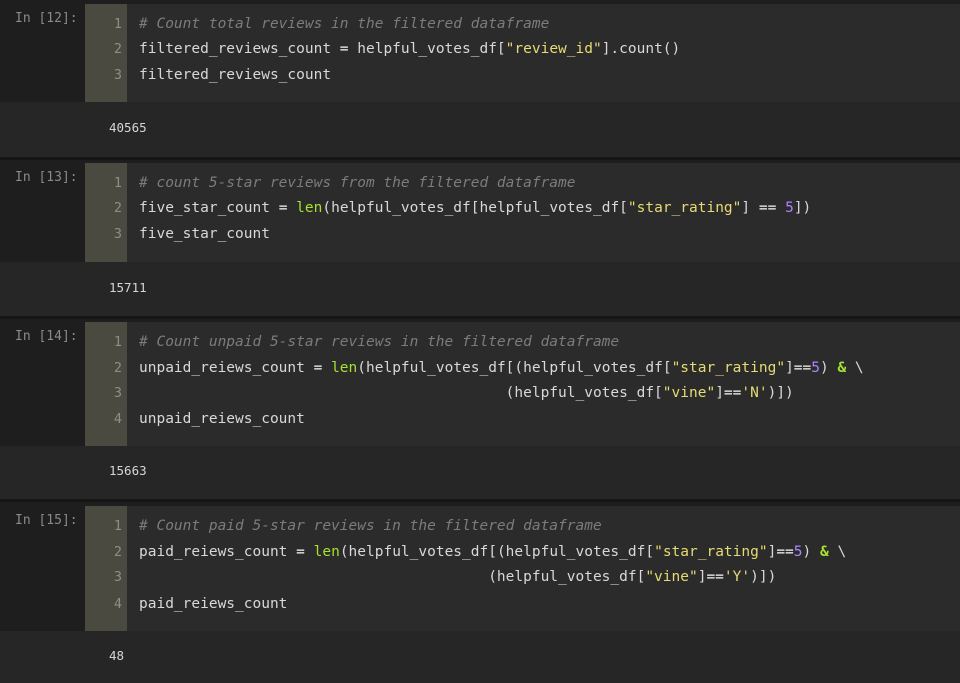 The height and width of the screenshot is (683, 960). I want to click on output-value: 15711, so click(128, 287).